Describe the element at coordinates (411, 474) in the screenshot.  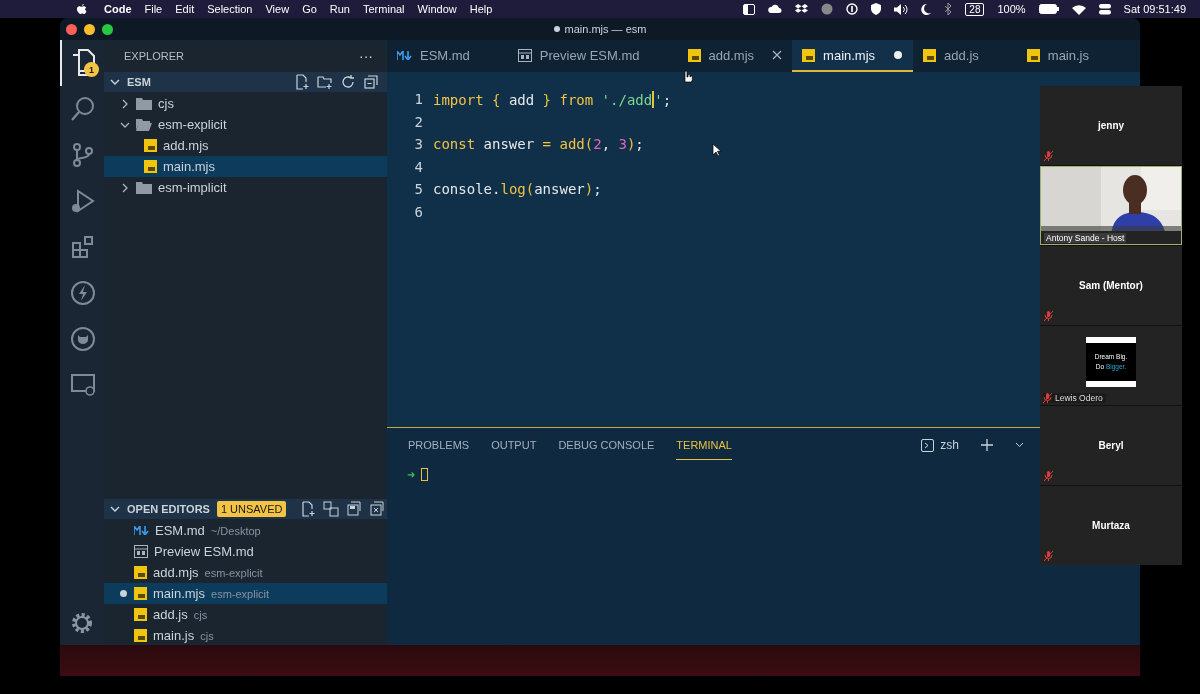
I see `terminal-prompt: ➜` at that location.